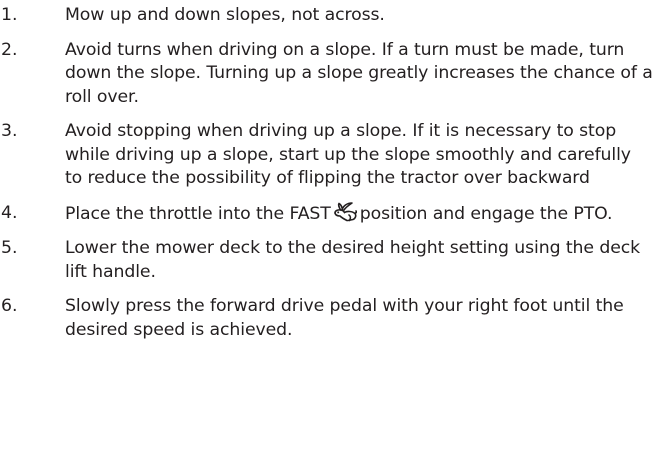 Image resolution: width=663 pixels, height=457 pixels. I want to click on step-number: 1., so click(9, 15).